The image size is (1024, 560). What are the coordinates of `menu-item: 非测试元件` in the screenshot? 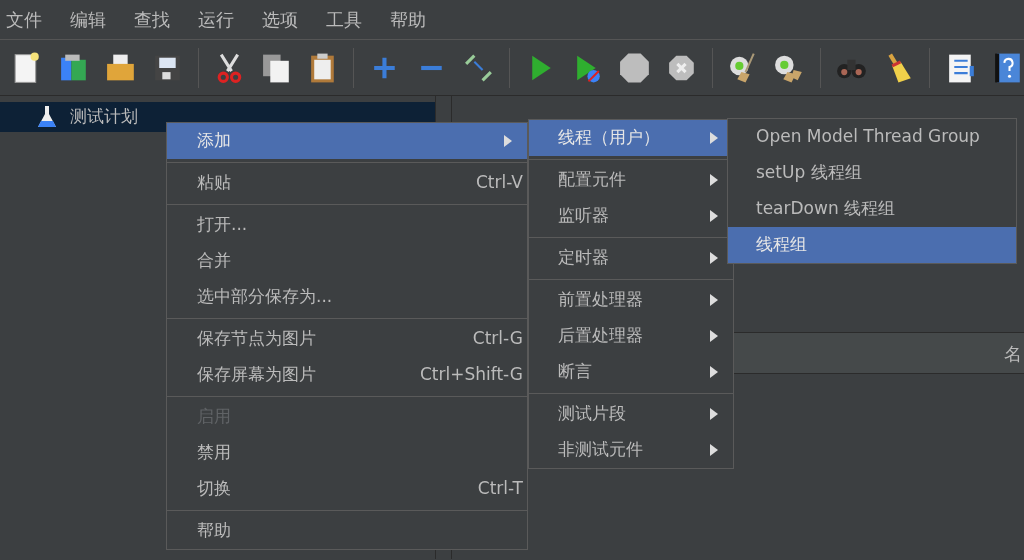 It's located at (631, 450).